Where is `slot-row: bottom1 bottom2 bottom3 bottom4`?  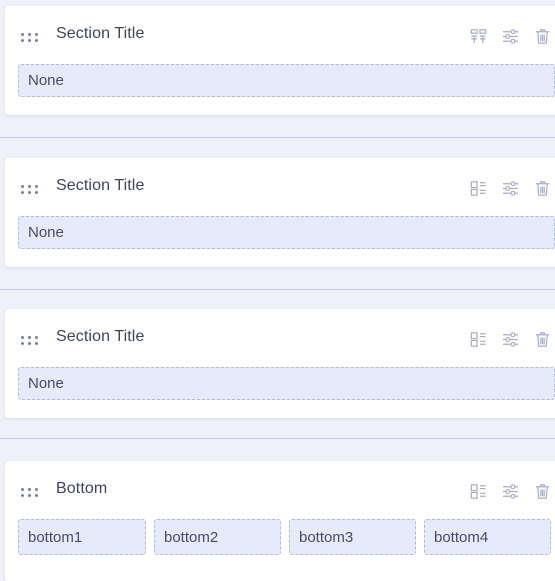
slot-row: bottom1 bottom2 bottom3 bottom4 is located at coordinates (284, 537).